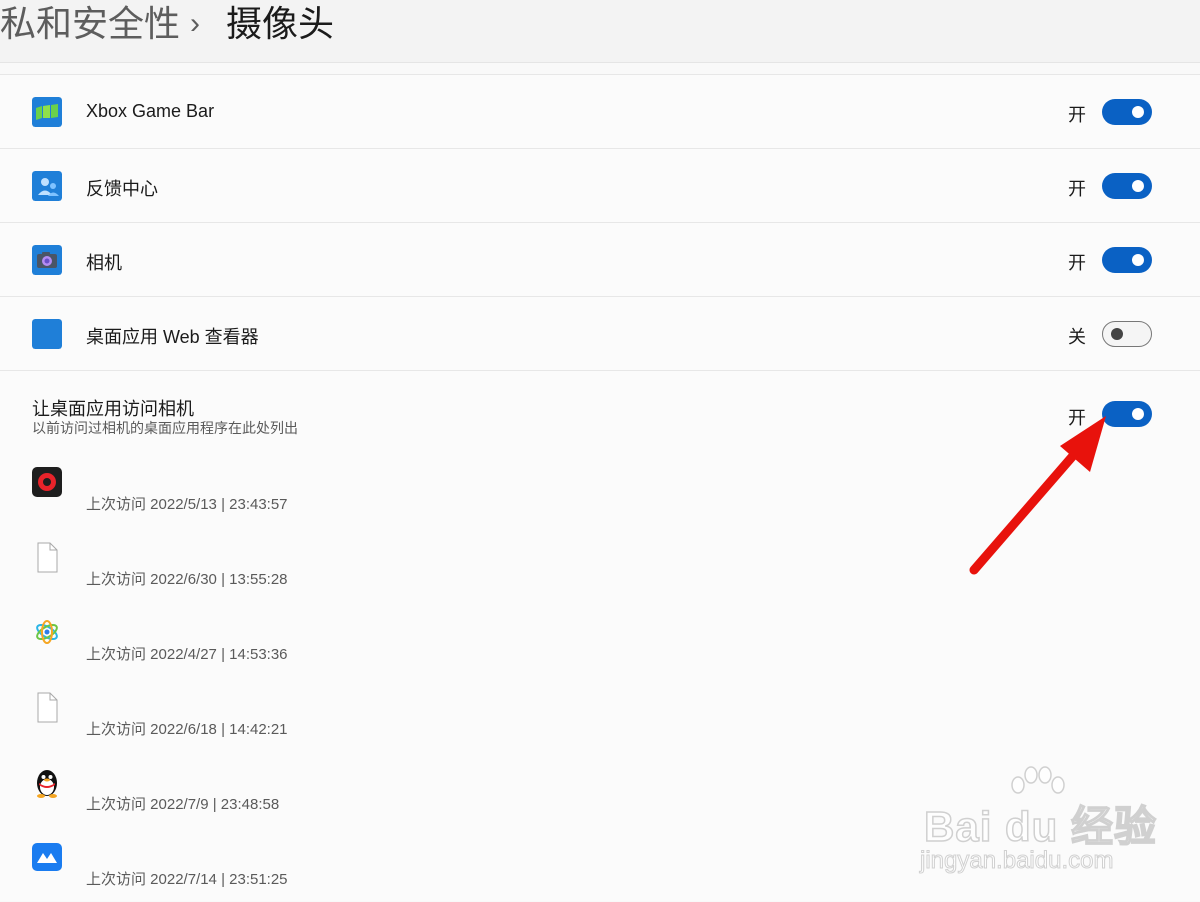 This screenshot has height=902, width=1200. What do you see at coordinates (195, 23) in the screenshot?
I see `chevron-right-icon: ›` at bounding box center [195, 23].